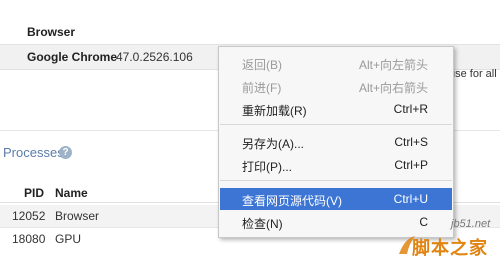  Describe the element at coordinates (274, 111) in the screenshot. I see `menu-item-label: 重新加载(R)` at that location.